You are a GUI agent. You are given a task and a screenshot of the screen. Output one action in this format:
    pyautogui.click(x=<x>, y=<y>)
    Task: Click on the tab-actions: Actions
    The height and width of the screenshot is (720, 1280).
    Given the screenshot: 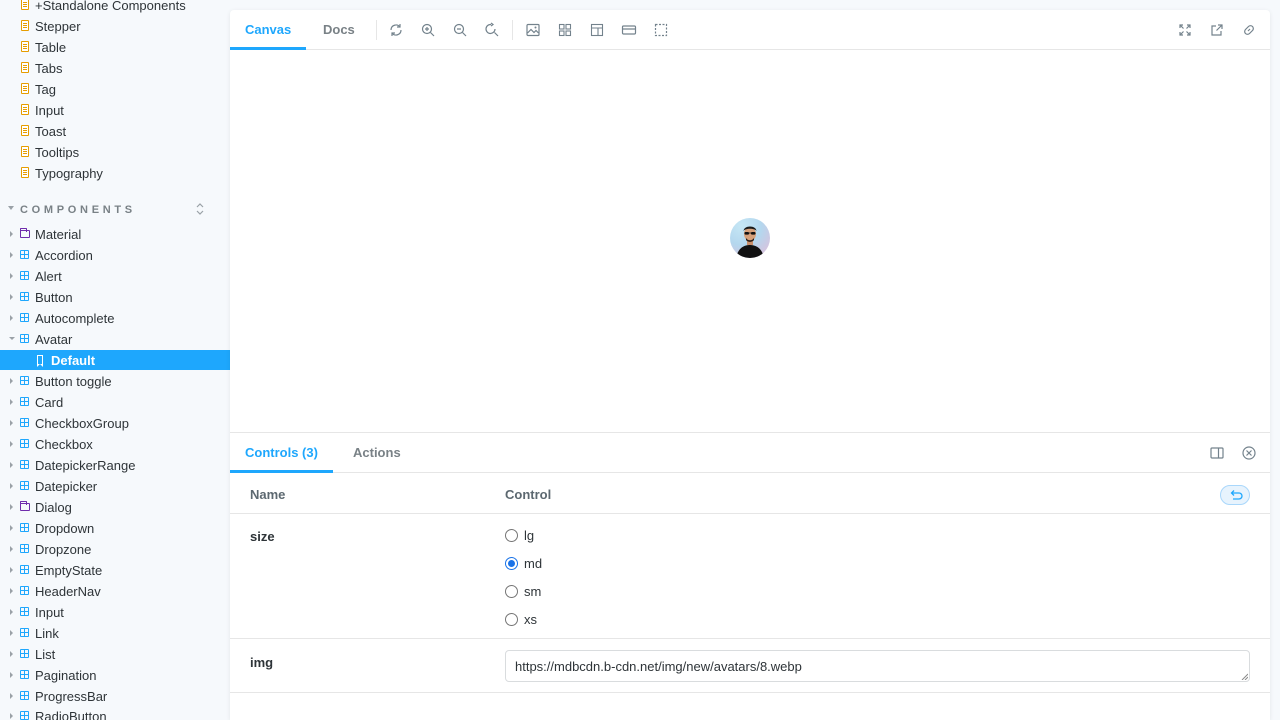 What is the action you would take?
    pyautogui.click(x=377, y=453)
    